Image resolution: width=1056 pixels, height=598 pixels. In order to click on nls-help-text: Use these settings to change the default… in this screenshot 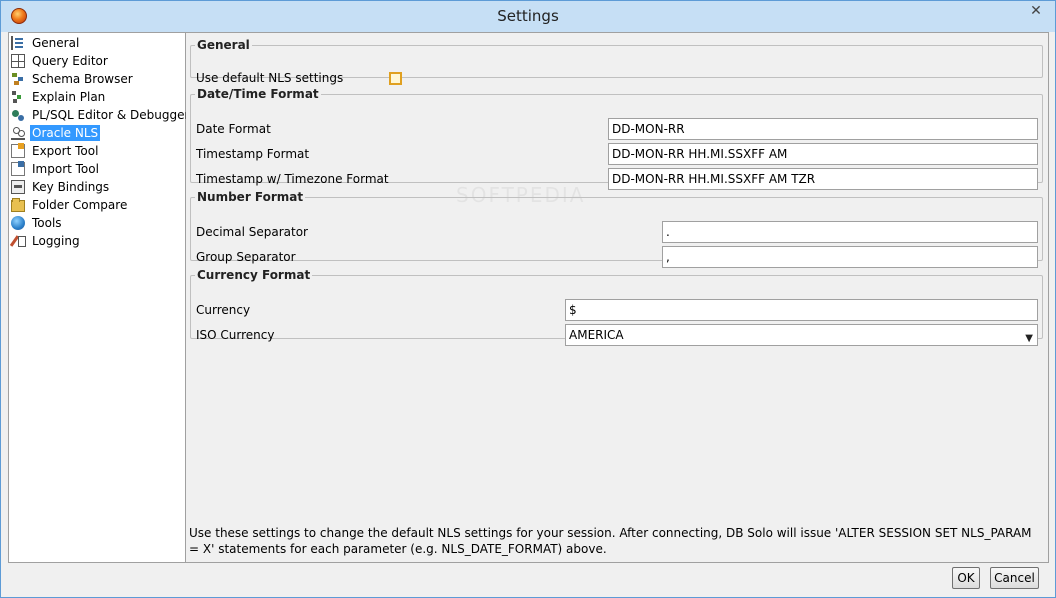, I will do `click(610, 541)`.